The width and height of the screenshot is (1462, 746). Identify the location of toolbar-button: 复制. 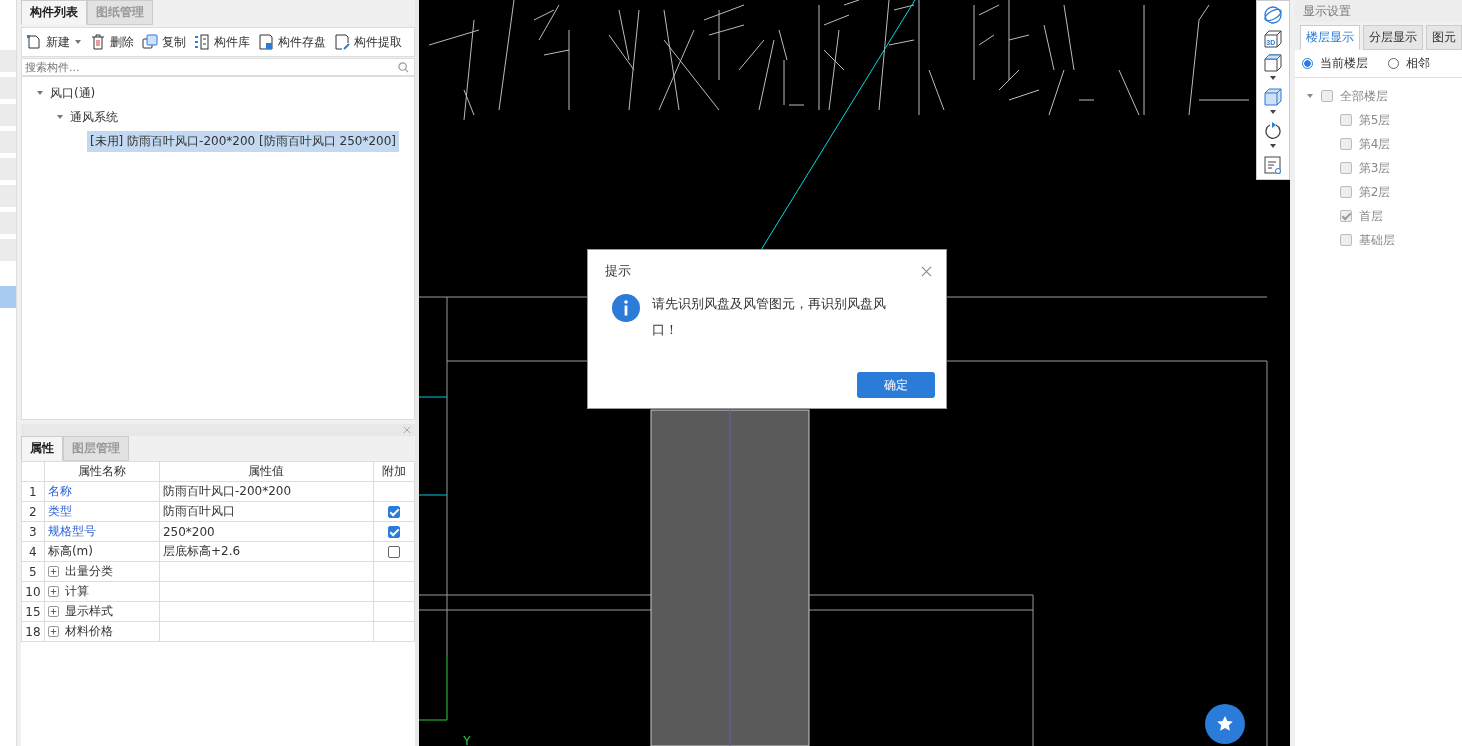
(163, 42).